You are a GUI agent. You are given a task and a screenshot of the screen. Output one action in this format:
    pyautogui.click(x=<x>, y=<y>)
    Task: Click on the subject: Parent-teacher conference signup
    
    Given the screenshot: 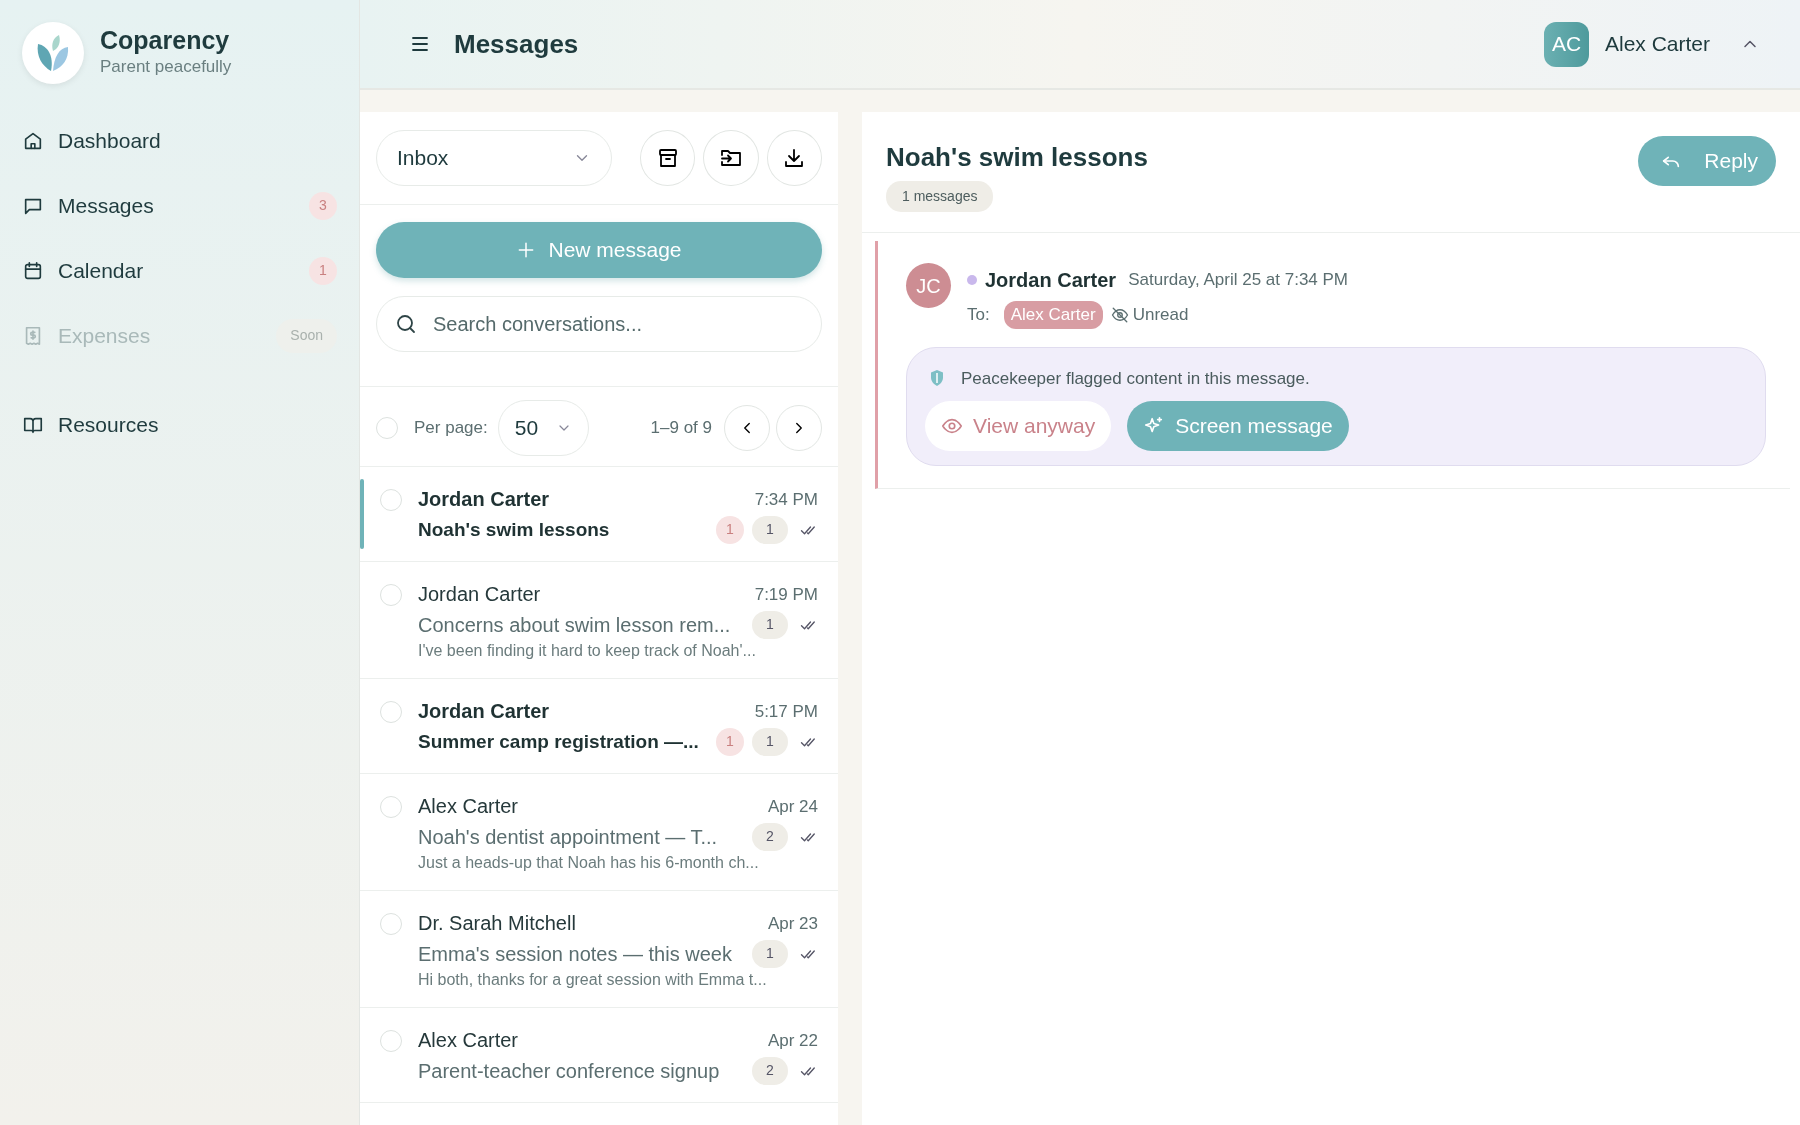 What is the action you would take?
    pyautogui.click(x=569, y=1071)
    